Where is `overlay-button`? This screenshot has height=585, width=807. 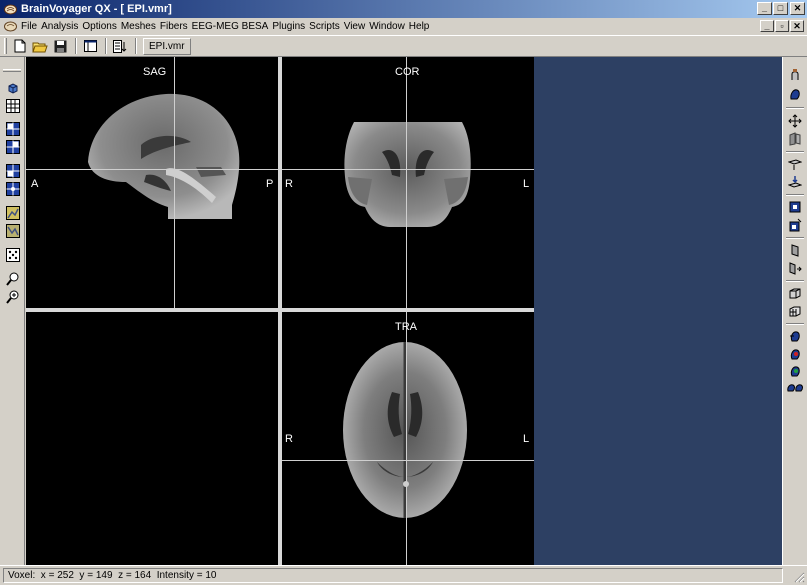 overlay-button is located at coordinates (13, 213).